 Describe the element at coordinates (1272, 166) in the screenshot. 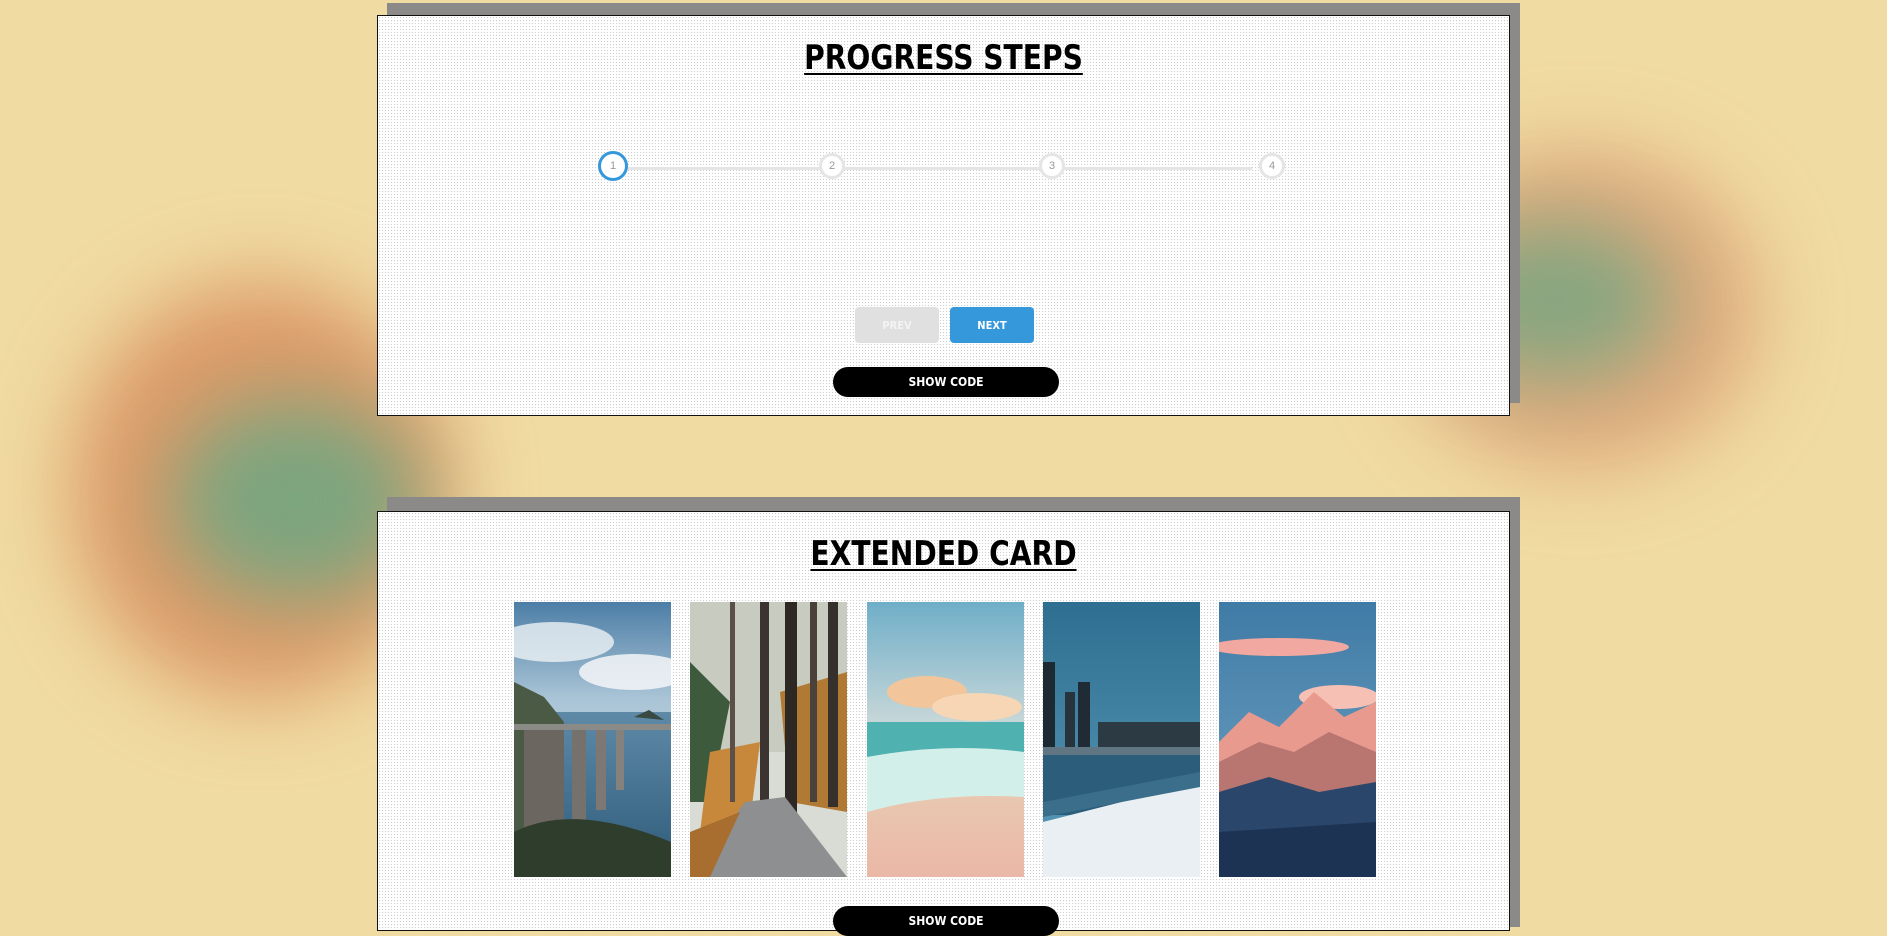

I see `step-circle-4: 4` at that location.